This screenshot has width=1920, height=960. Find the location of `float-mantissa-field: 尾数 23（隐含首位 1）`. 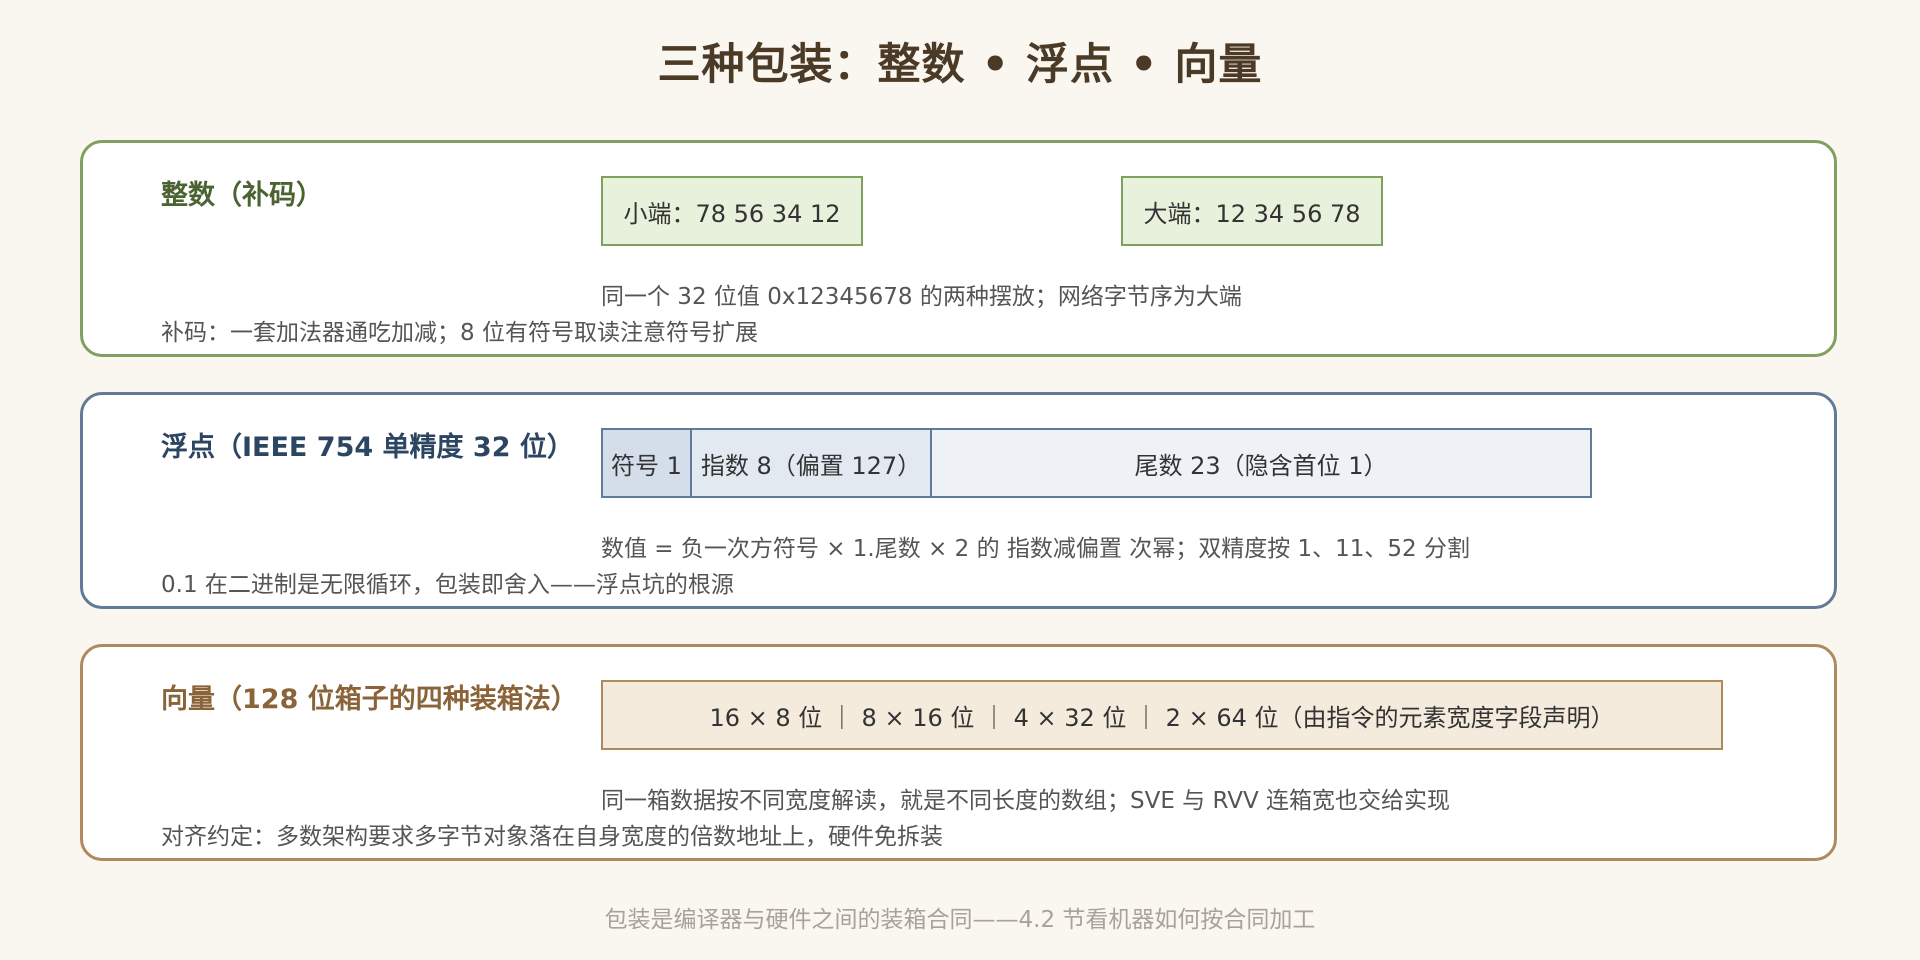

float-mantissa-field: 尾数 23（隐含首位 1） is located at coordinates (1261, 463).